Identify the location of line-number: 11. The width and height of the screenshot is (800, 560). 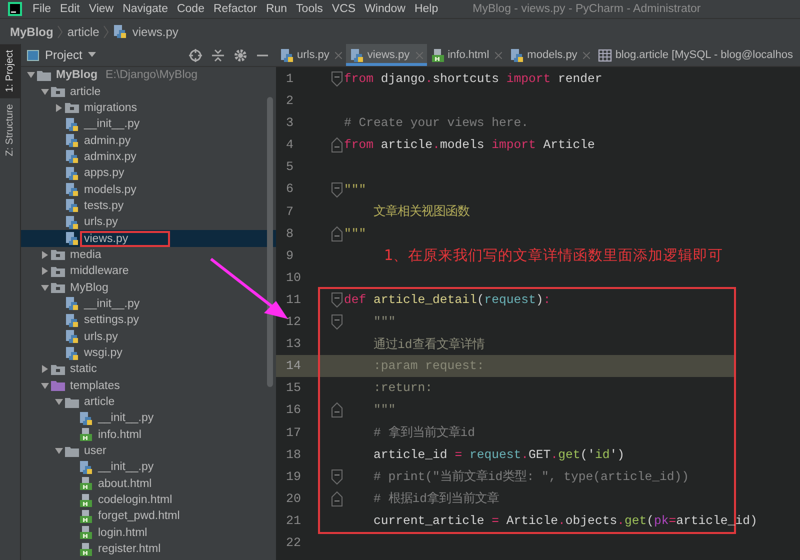
(293, 300).